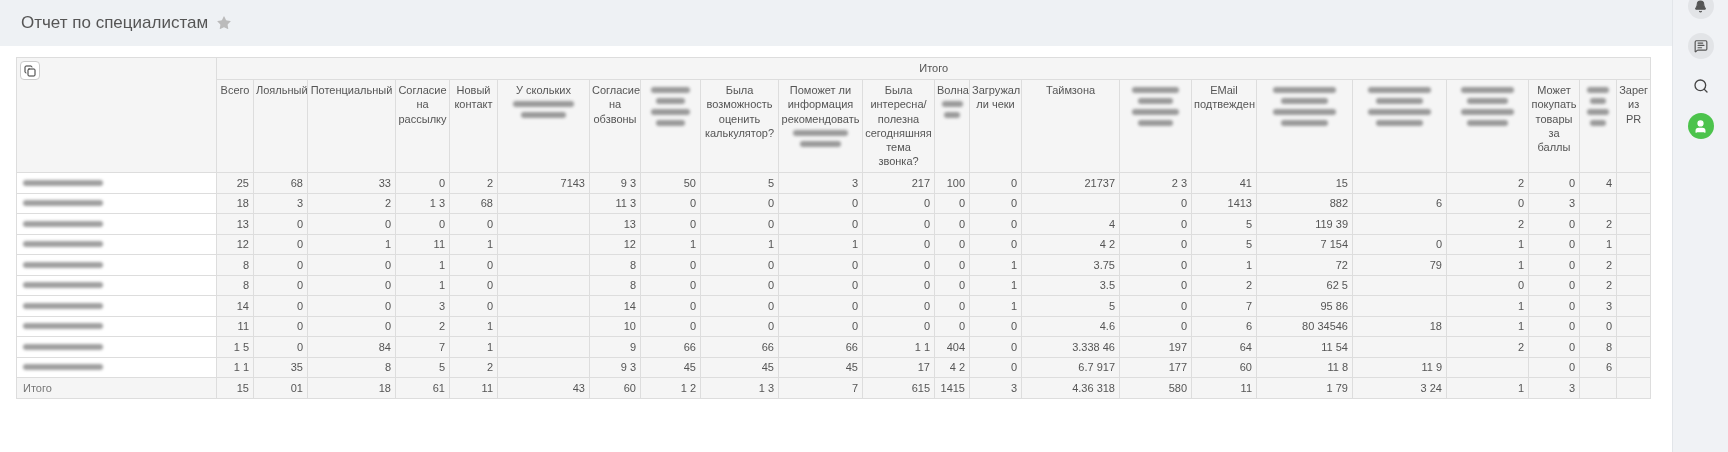 The width and height of the screenshot is (1728, 452). What do you see at coordinates (1239, 203) in the screenshot?
I see `table-cell: 1413` at bounding box center [1239, 203].